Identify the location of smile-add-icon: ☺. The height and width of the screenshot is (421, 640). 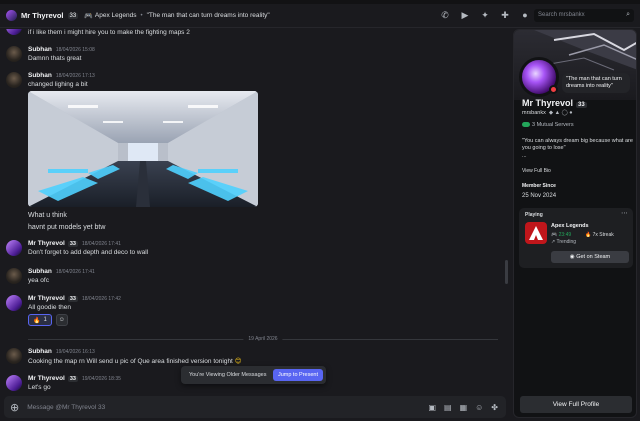
(61, 320).